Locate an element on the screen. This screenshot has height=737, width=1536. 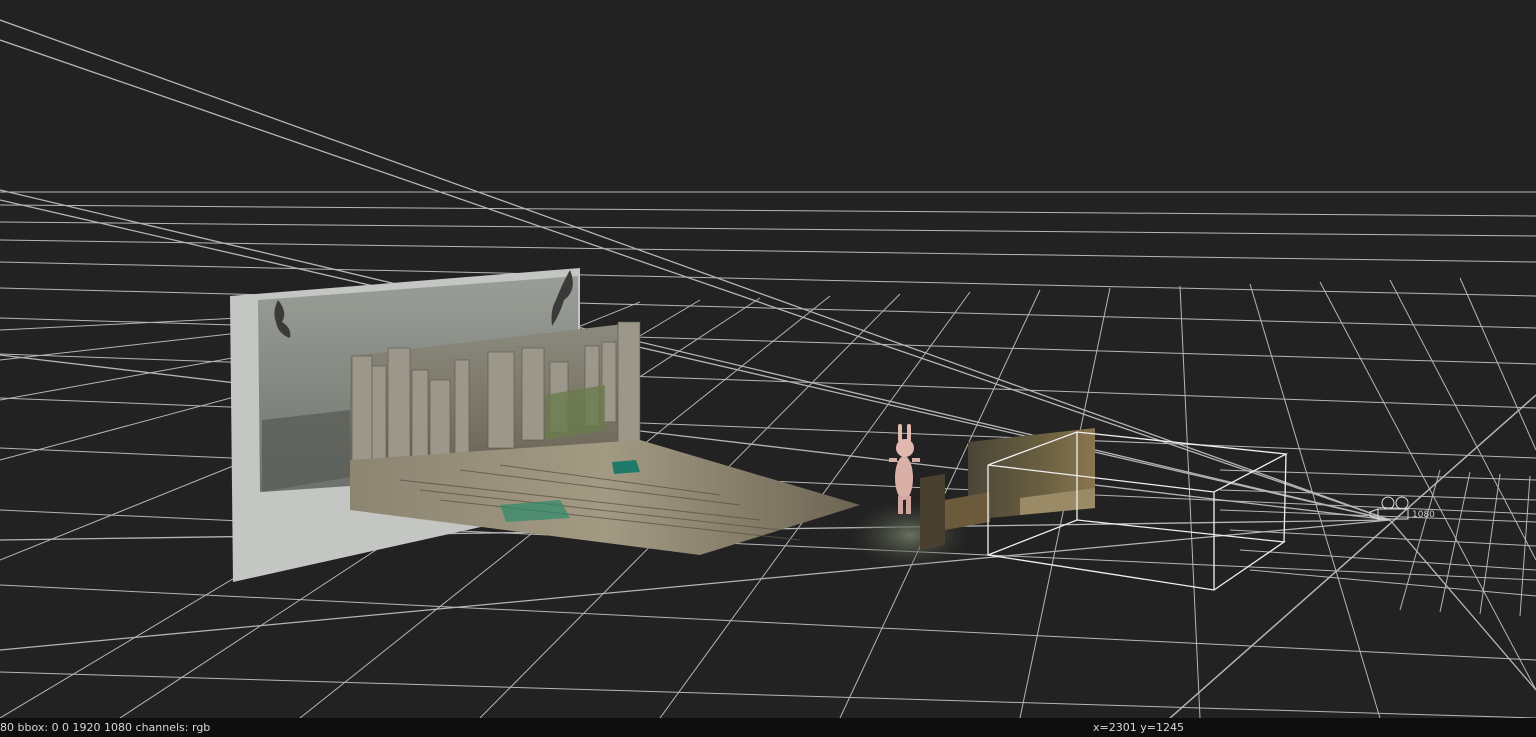
cursor-coordinates: x=2301 y=1245 is located at coordinates (1138, 727).